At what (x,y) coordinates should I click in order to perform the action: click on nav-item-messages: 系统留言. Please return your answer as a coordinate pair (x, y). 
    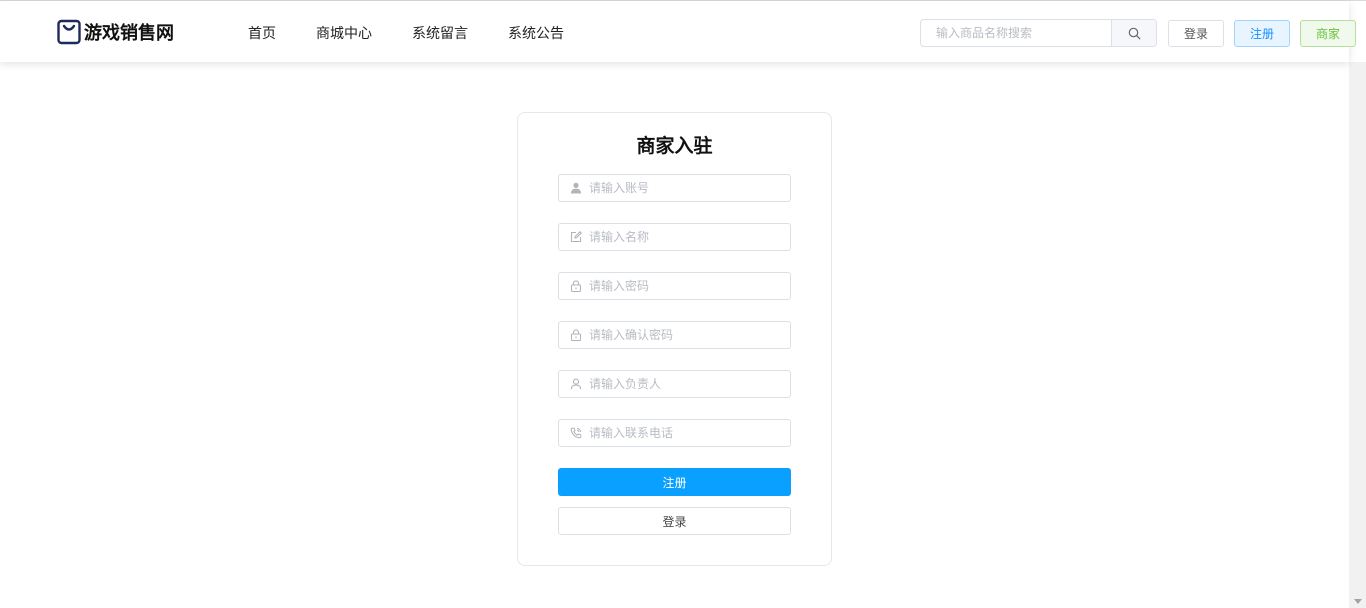
    Looking at the image, I should click on (440, 33).